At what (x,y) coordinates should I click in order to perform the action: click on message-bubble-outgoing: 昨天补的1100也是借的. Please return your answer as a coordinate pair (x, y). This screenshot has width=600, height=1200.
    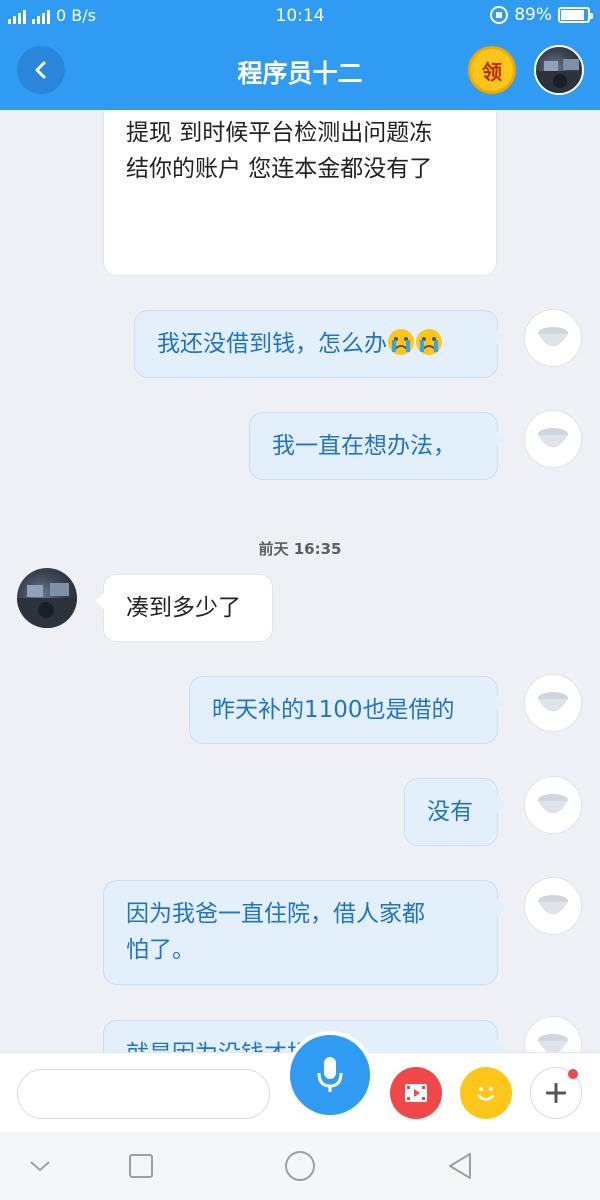
    Looking at the image, I should click on (347, 710).